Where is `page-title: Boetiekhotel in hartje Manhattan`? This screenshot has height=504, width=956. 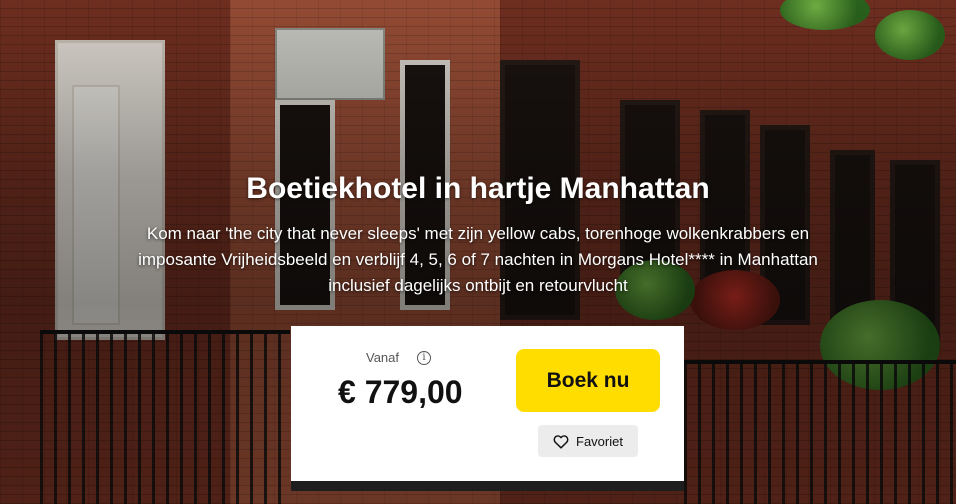 page-title: Boetiekhotel in hartje Manhattan is located at coordinates (478, 188).